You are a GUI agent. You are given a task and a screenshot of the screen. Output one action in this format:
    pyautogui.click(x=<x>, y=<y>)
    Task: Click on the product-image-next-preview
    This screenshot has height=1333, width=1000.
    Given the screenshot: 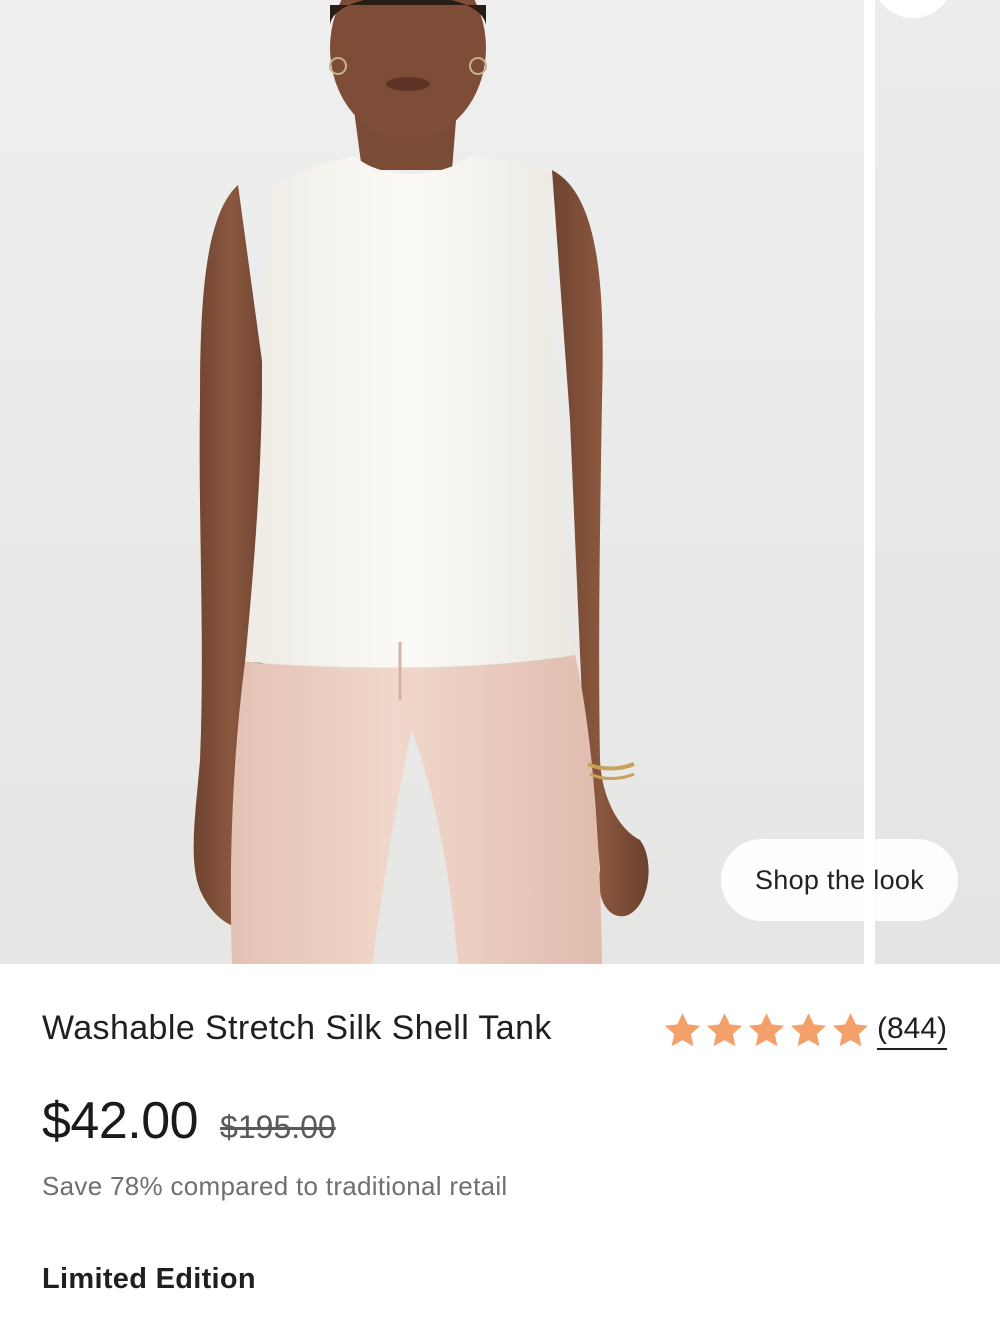 What is the action you would take?
    pyautogui.click(x=937, y=482)
    